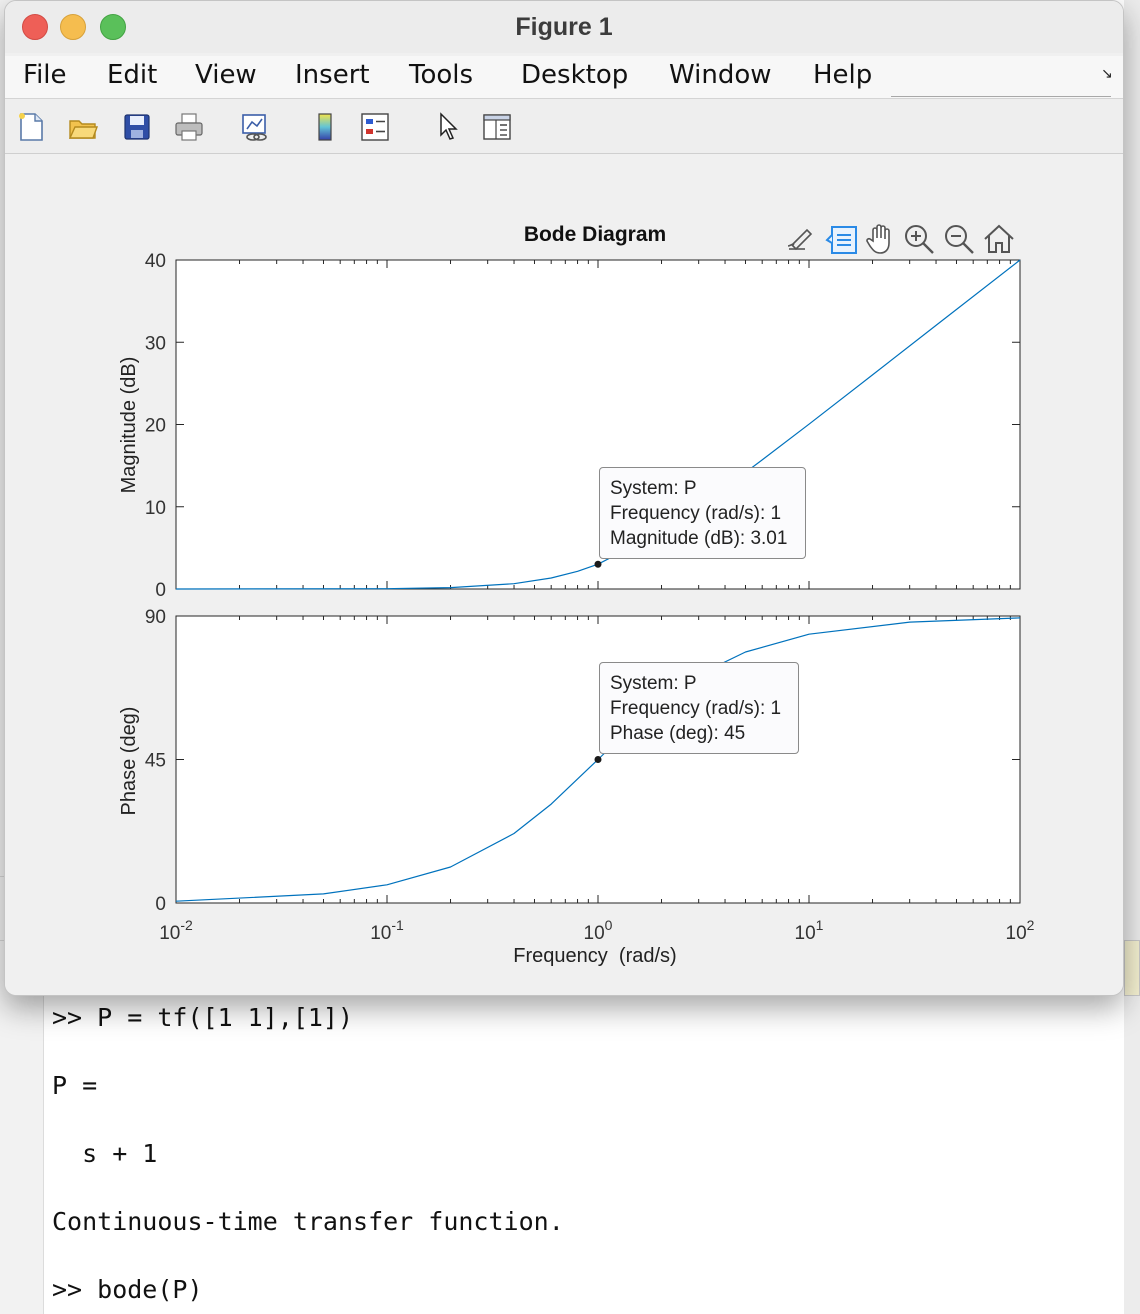 This screenshot has height=1314, width=1140. Describe the element at coordinates (129, 761) in the screenshot. I see `phase-ylabel: Phase (deg)` at that location.